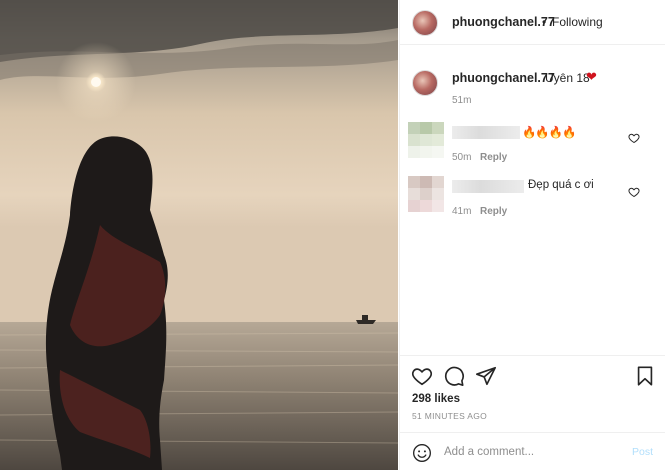 The image size is (665, 470). I want to click on emoji-icon, so click(422, 453).